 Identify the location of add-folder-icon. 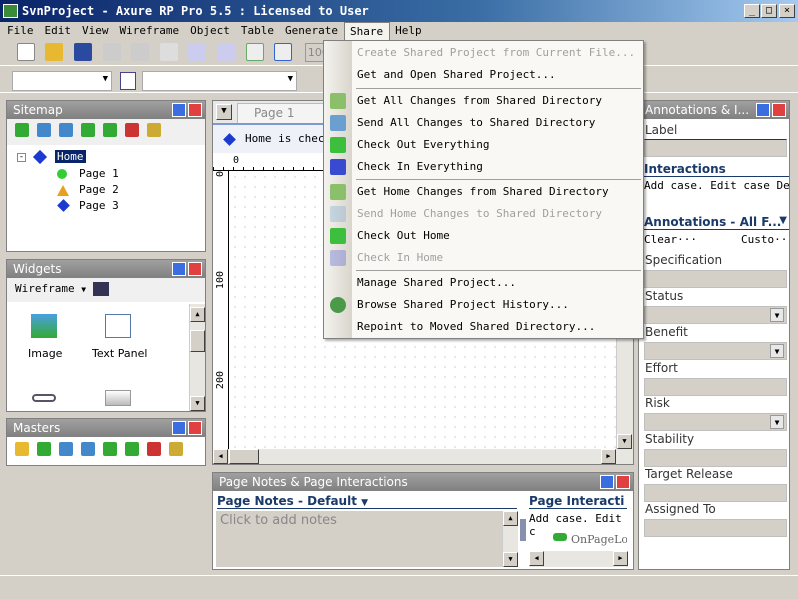
(22, 449).